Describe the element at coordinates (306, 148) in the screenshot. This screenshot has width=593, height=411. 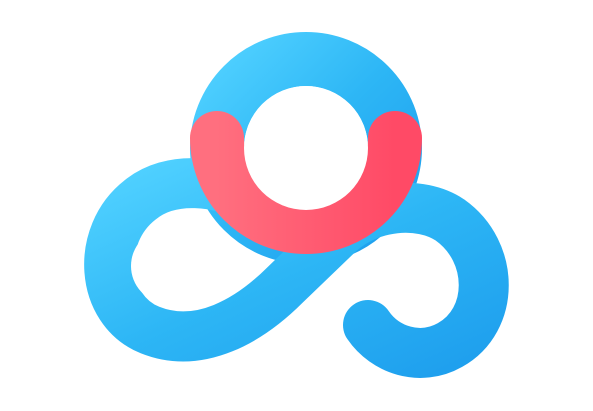
I see `top-hole-shape` at that location.